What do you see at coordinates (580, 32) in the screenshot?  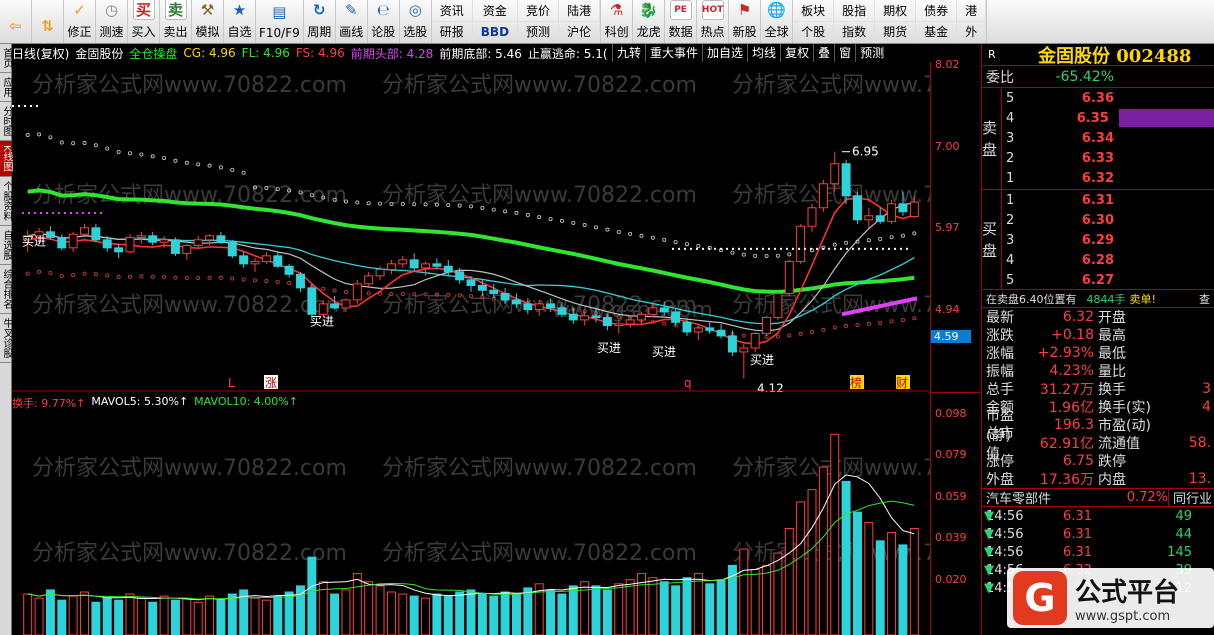 I see `toolbar-grid-item: 沪伦` at bounding box center [580, 32].